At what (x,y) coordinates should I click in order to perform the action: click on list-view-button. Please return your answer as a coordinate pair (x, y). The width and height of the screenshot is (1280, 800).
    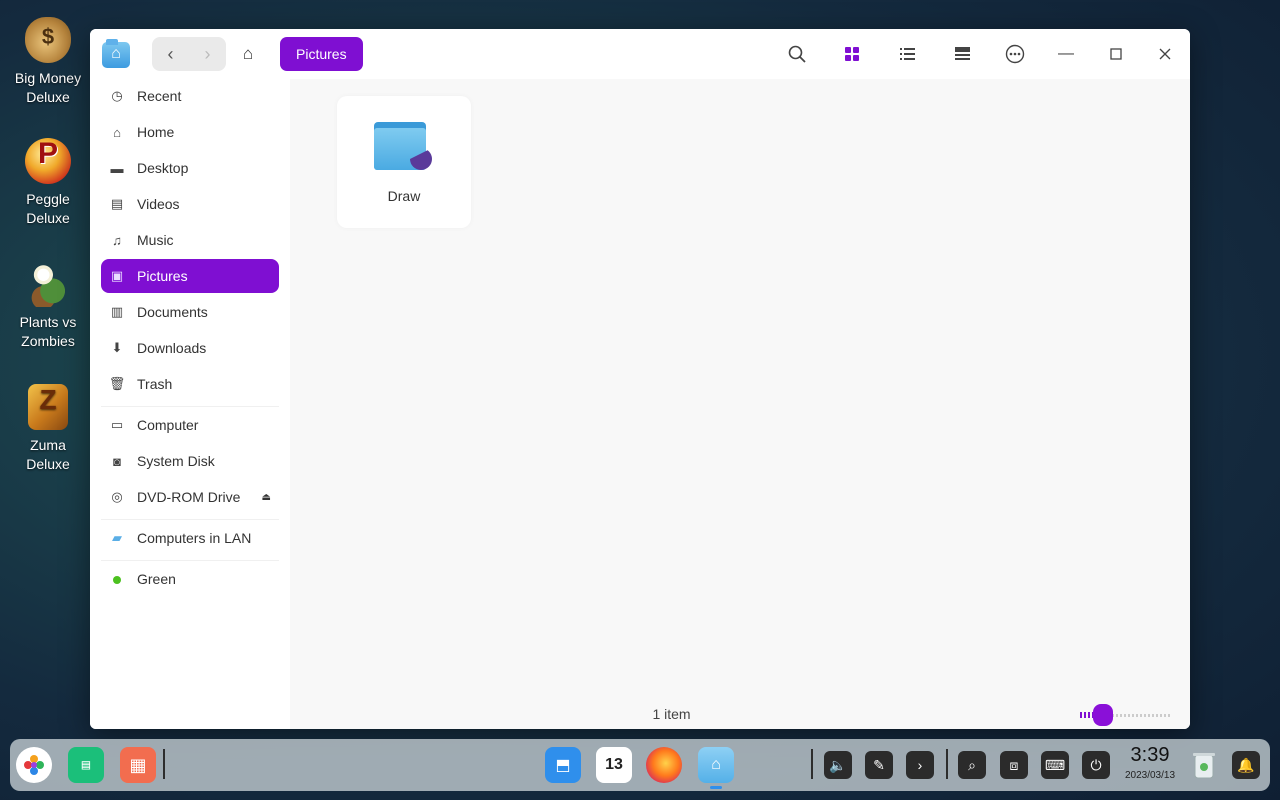
    Looking at the image, I should click on (907, 54).